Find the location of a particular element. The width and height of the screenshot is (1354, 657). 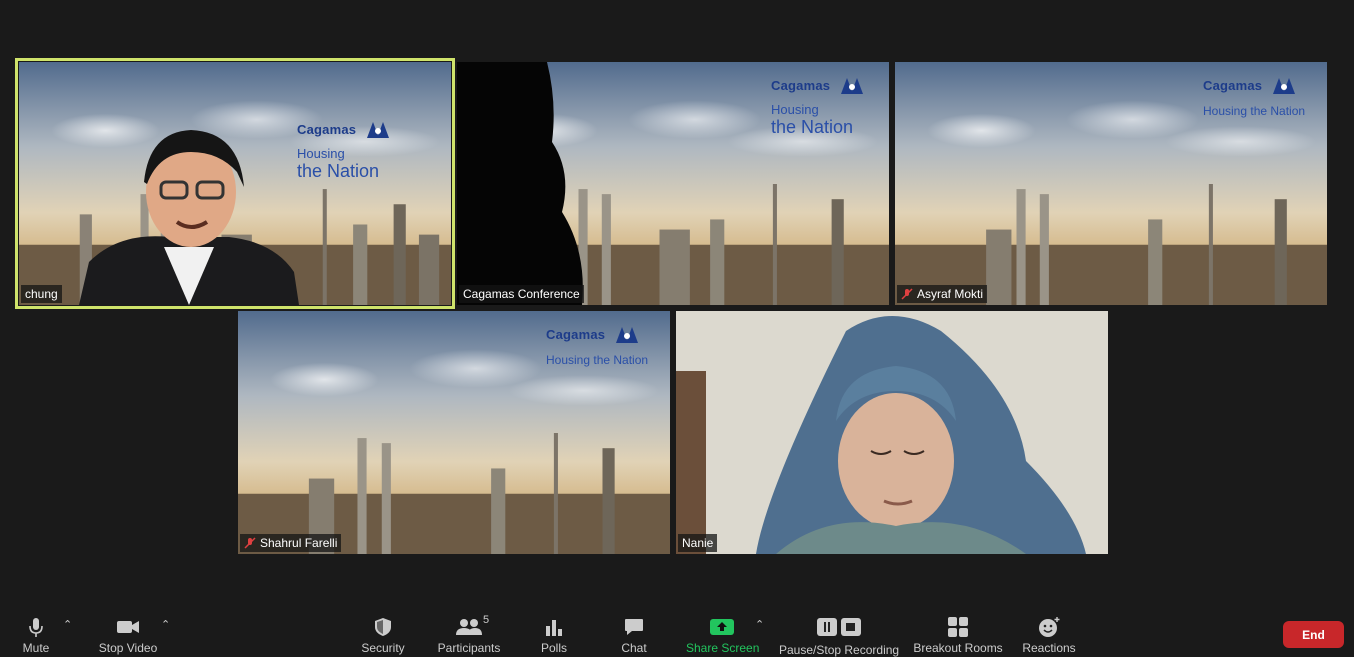

participant-name: Cagamas Conference is located at coordinates (521, 294).